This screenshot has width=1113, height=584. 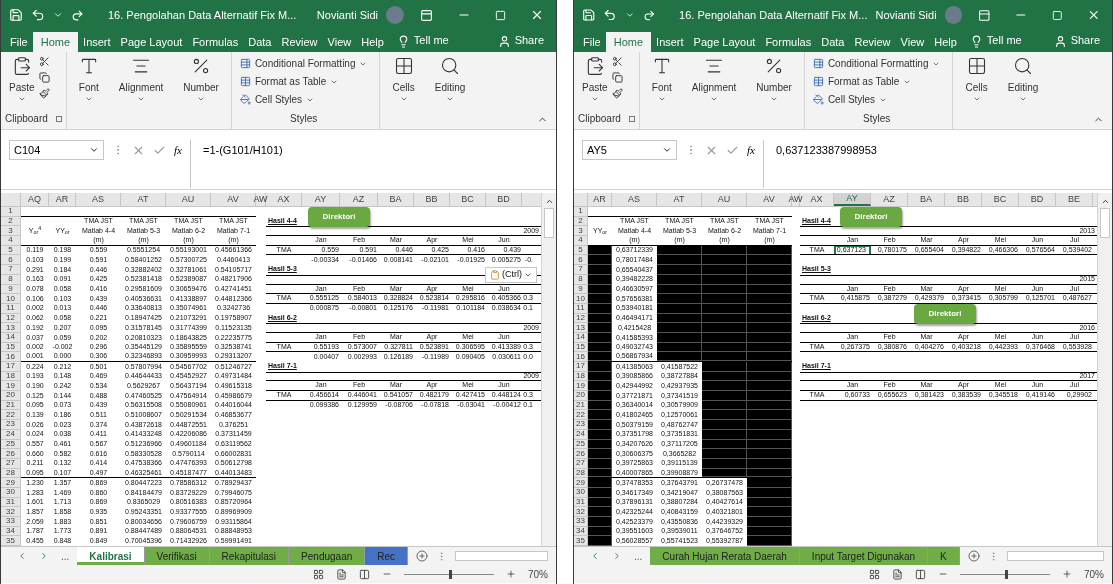 I want to click on sheet-tab: Kalibrasi, so click(x=111, y=556).